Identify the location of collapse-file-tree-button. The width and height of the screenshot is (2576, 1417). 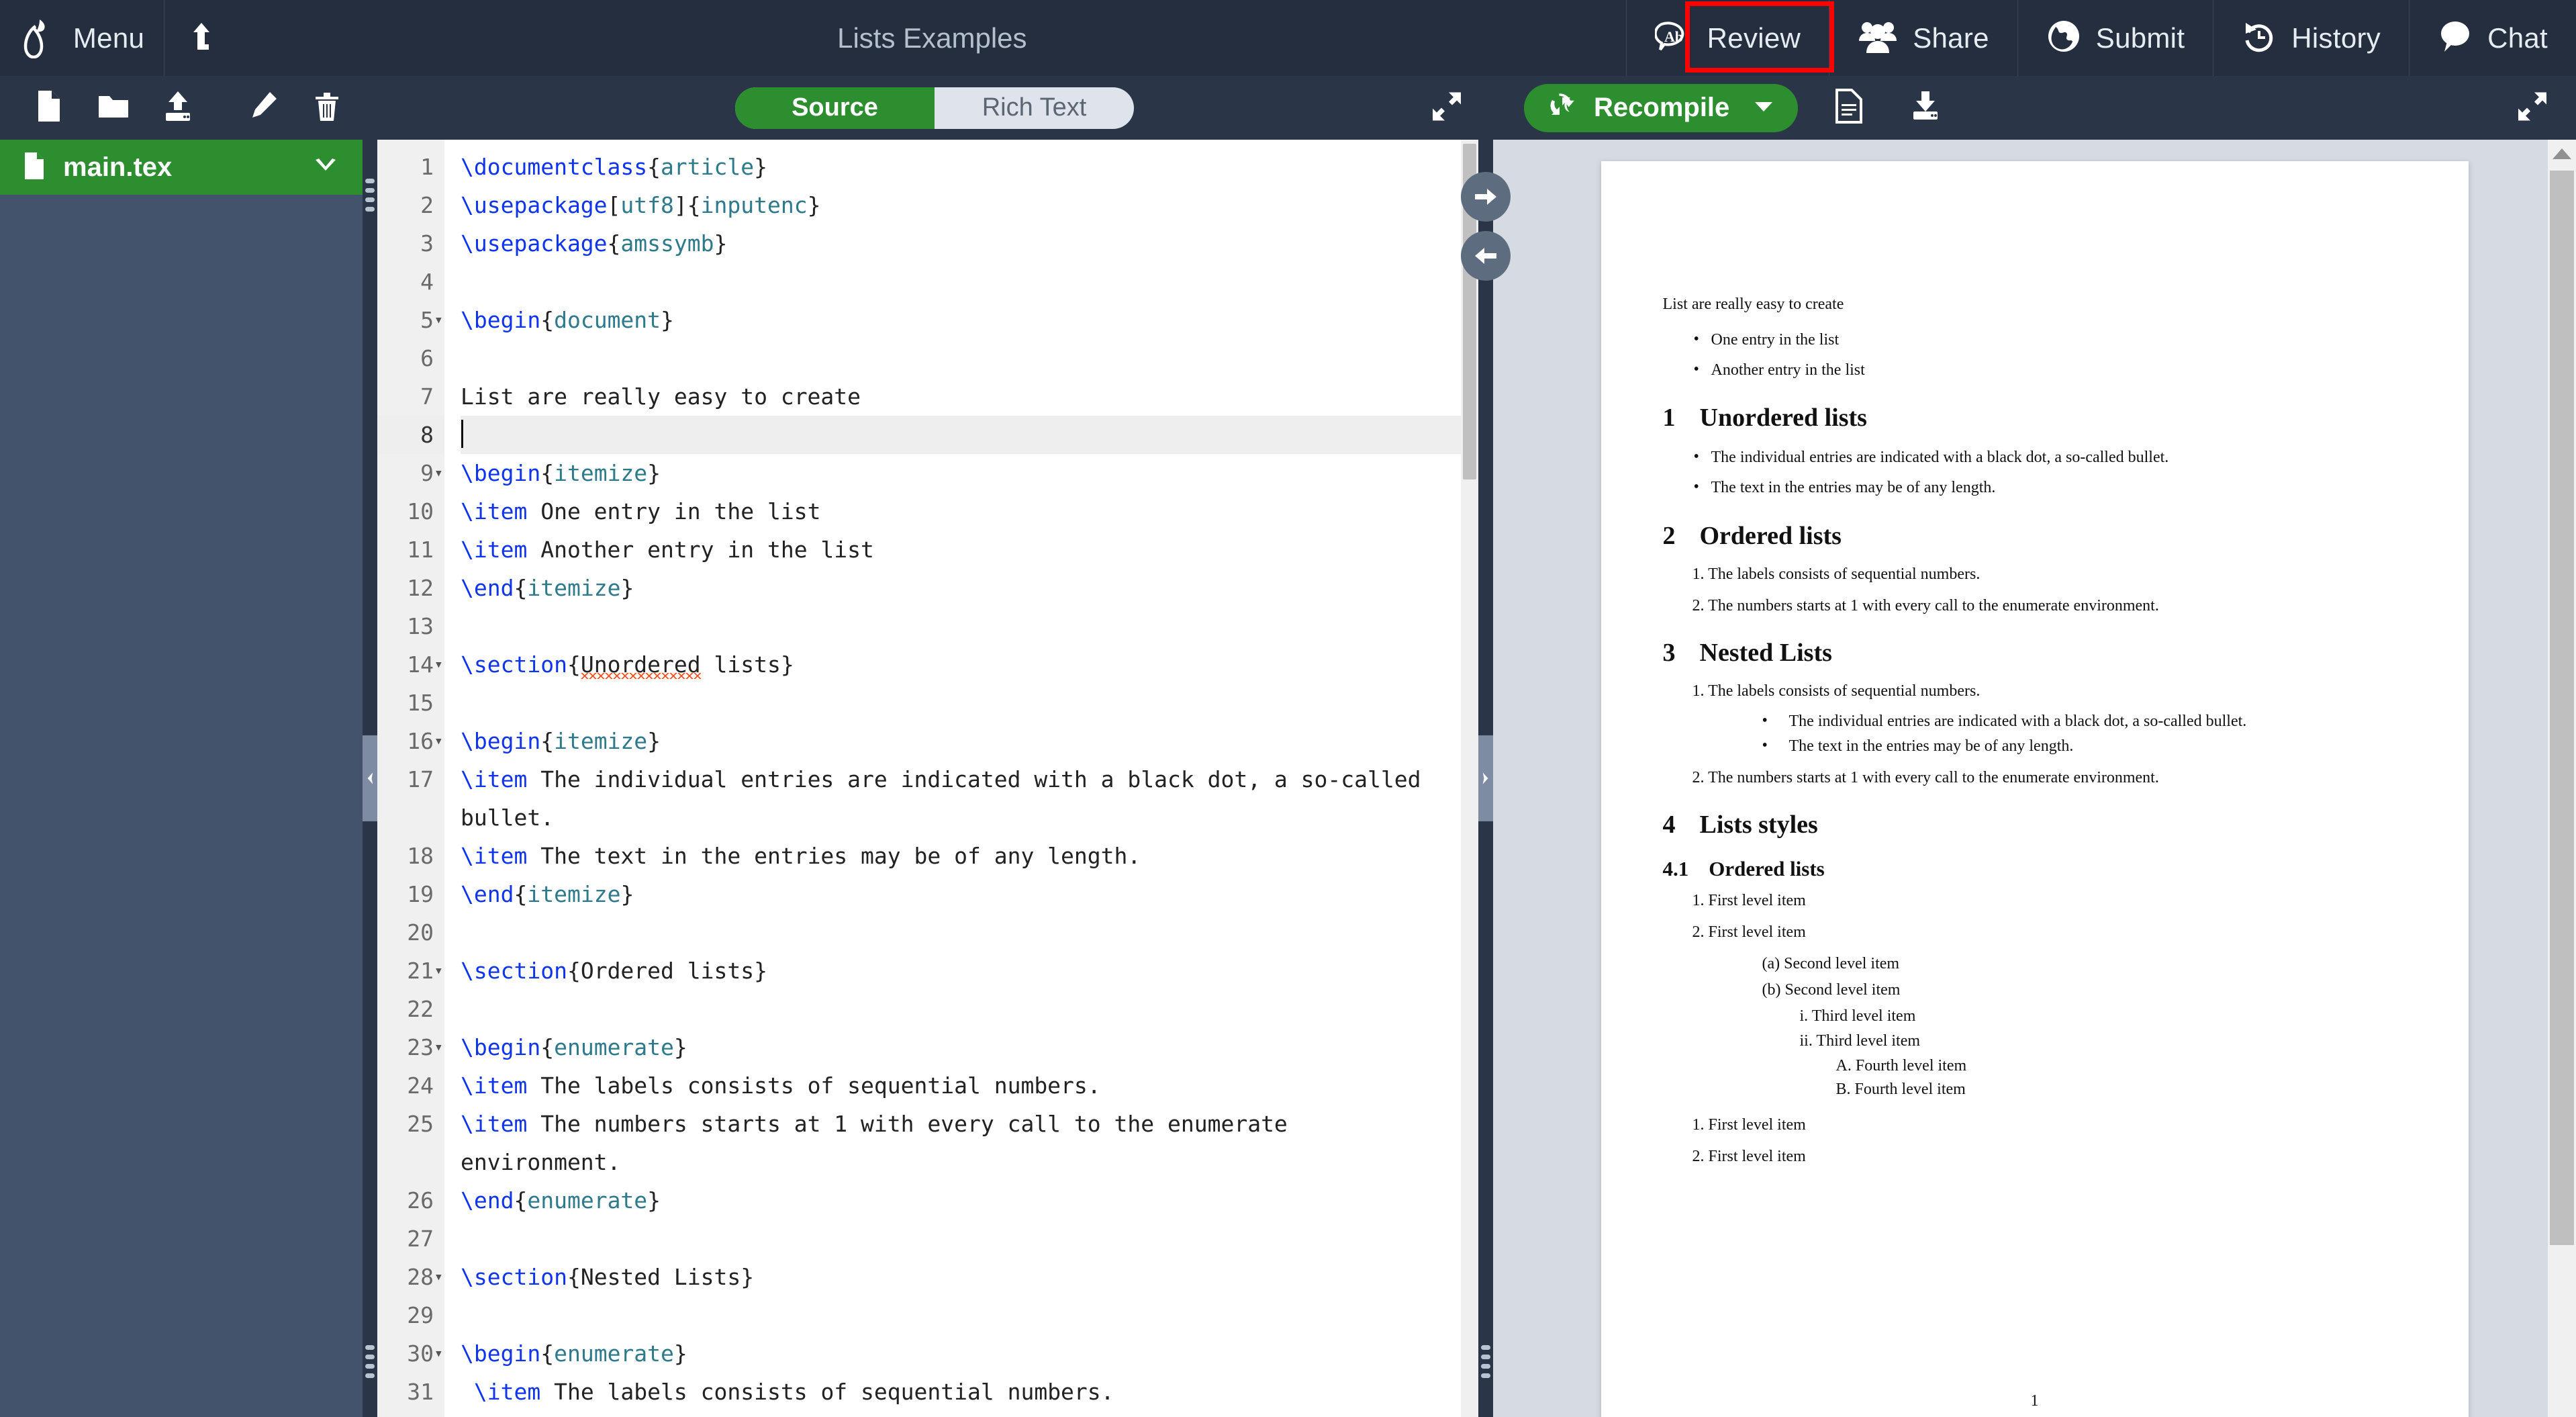
(370, 778).